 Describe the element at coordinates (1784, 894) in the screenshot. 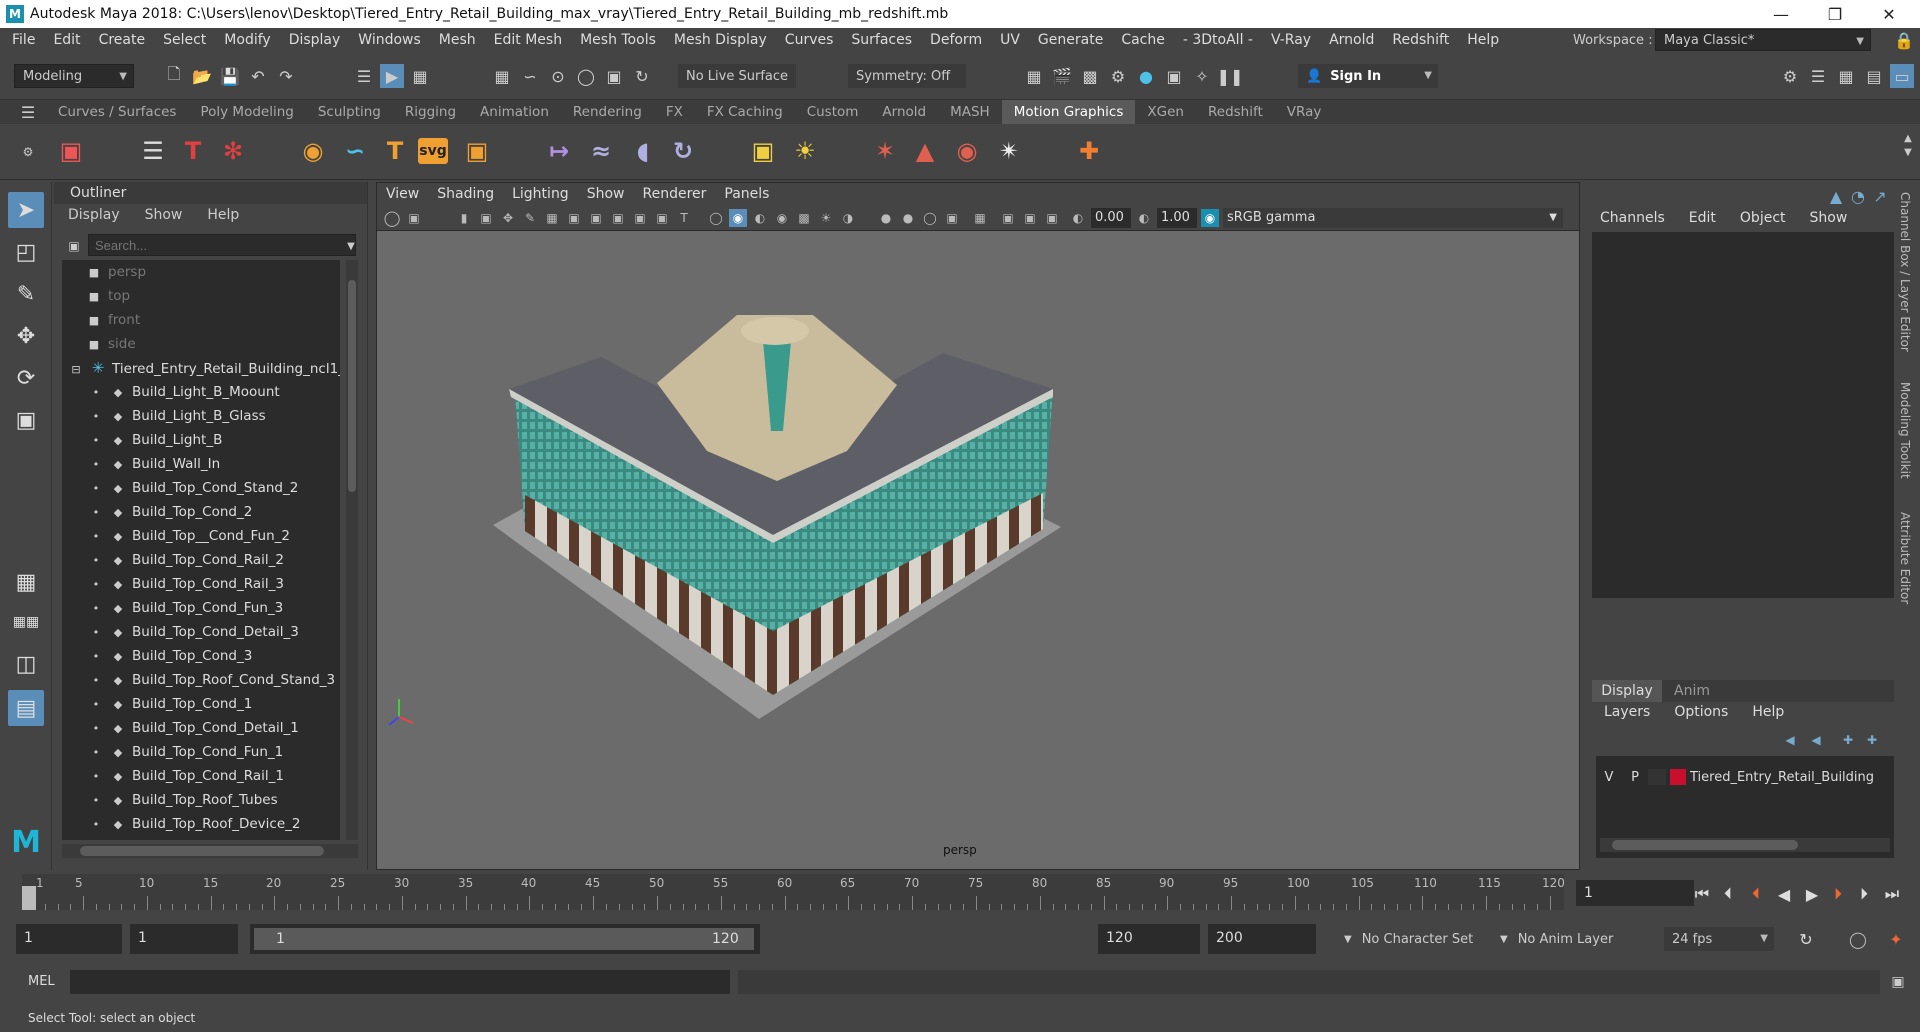

I see `play-backwards-icon: ◀` at that location.